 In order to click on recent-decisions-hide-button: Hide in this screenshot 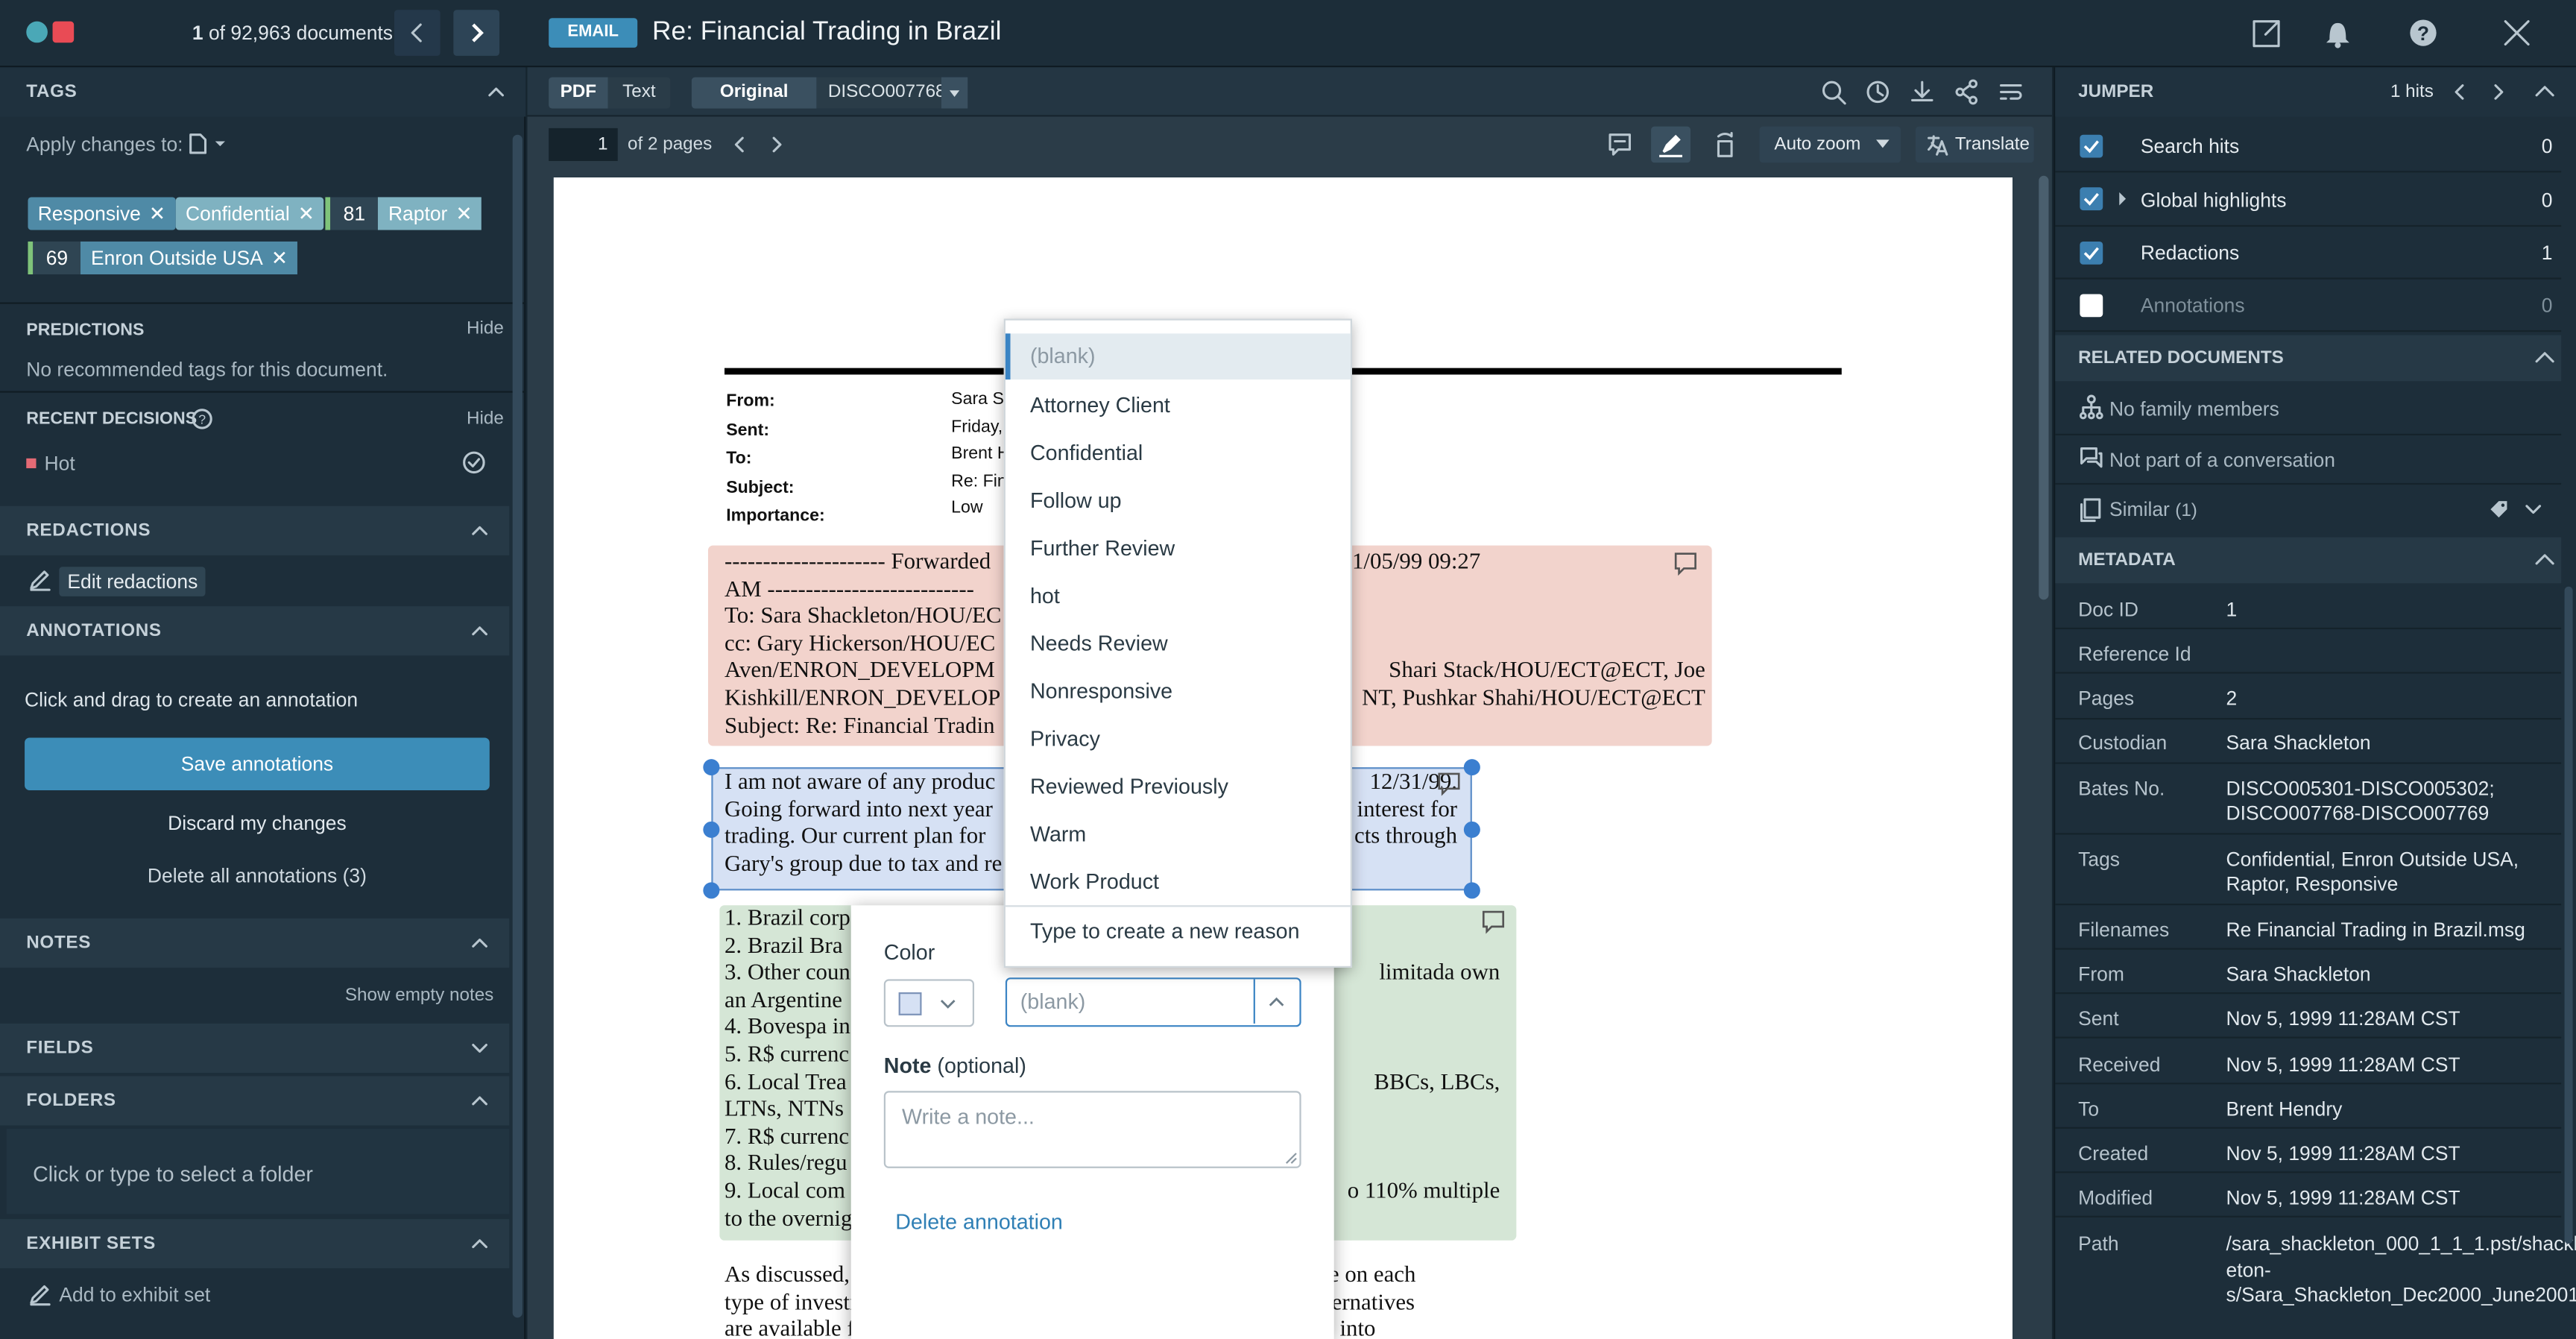, I will do `click(485, 419)`.